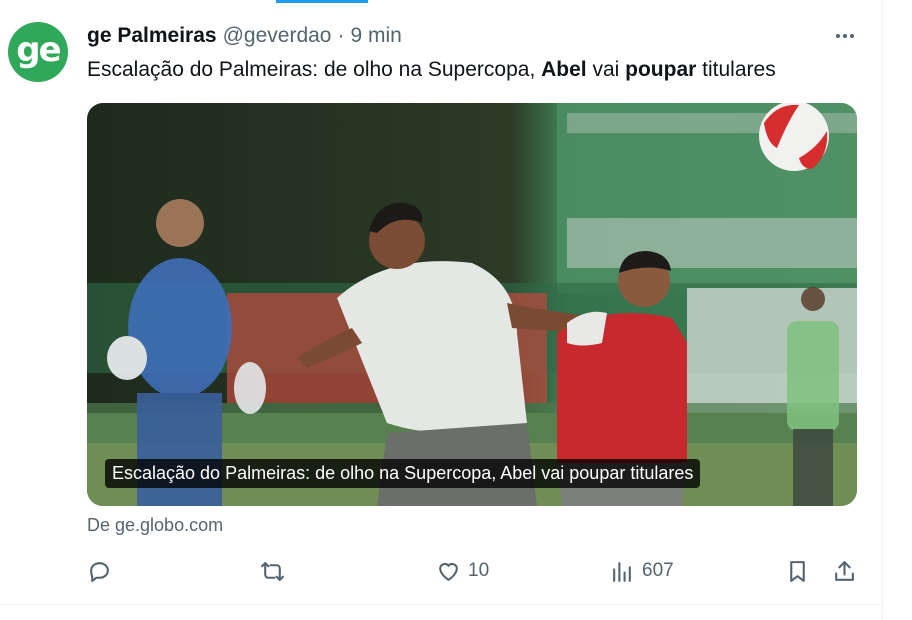 The image size is (912, 620). I want to click on tweet-text-bold: poupar, so click(661, 69).